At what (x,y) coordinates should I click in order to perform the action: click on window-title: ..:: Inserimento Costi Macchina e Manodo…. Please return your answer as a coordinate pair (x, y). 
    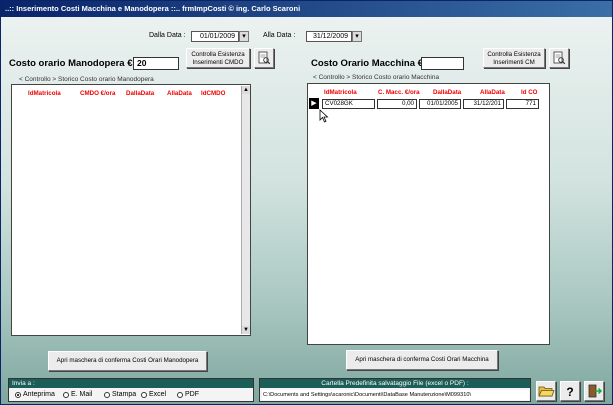
    Looking at the image, I should click on (306, 9).